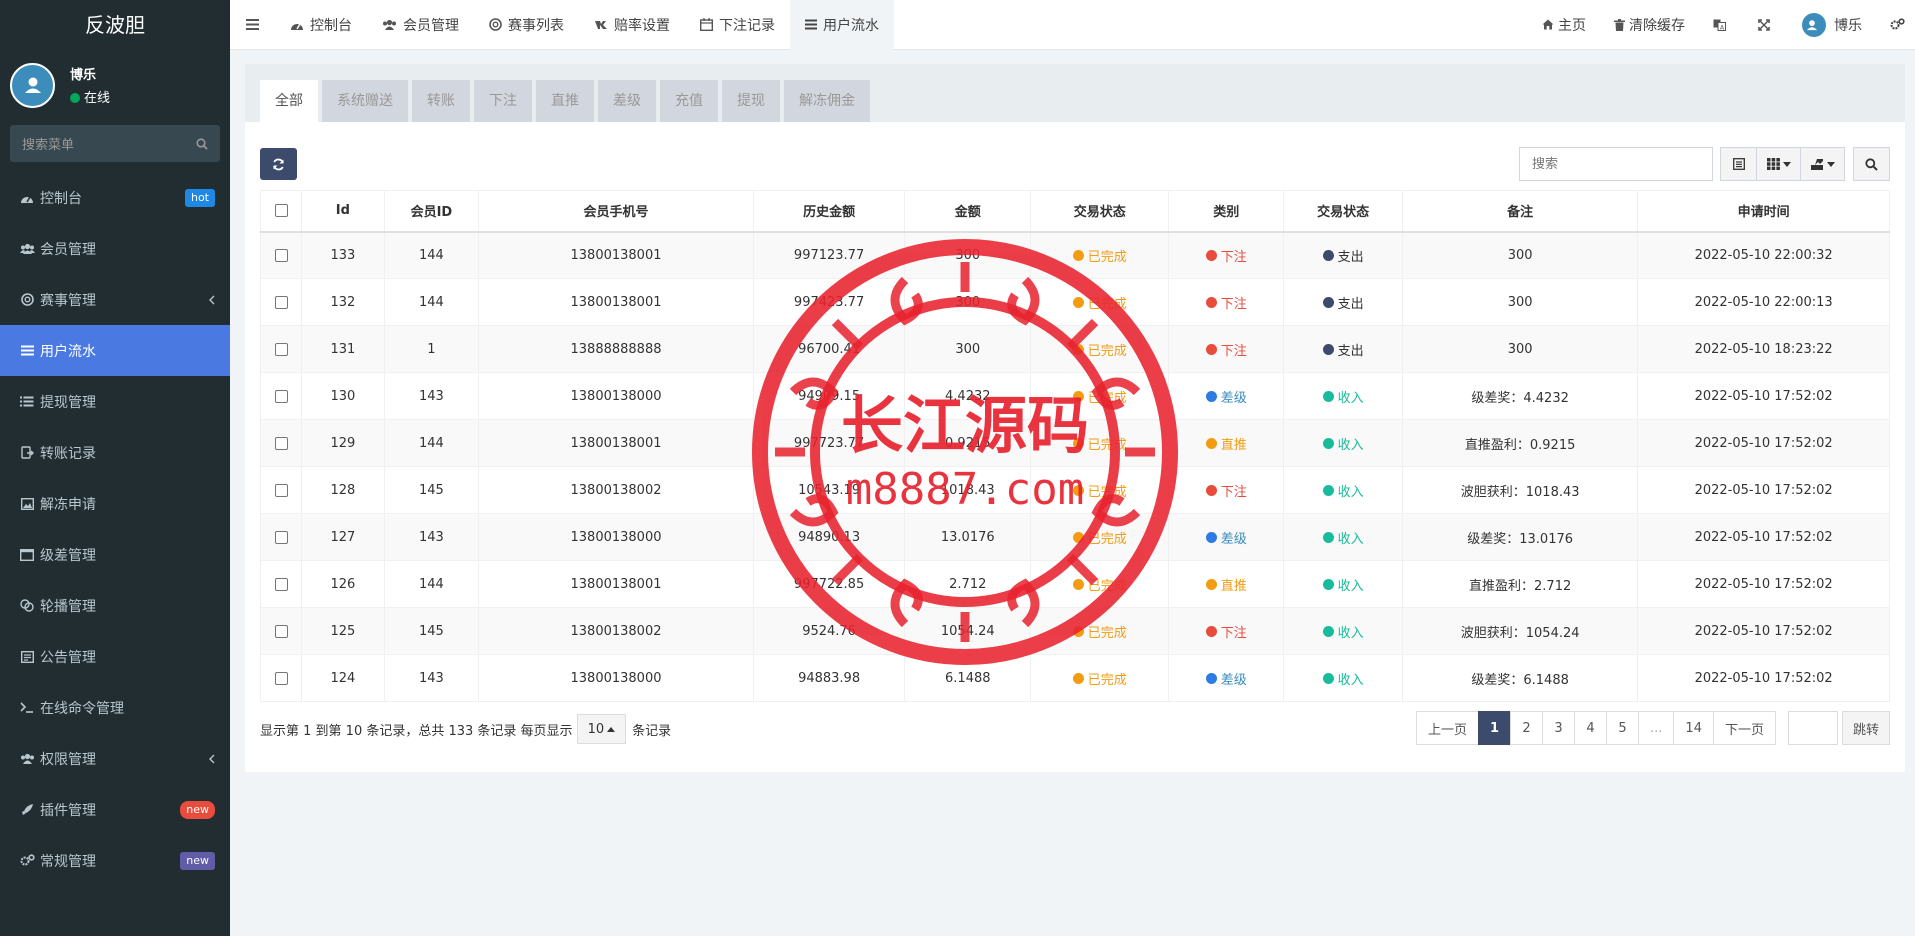  Describe the element at coordinates (565, 101) in the screenshot. I see `filter-tab-direct: 直推` at that location.